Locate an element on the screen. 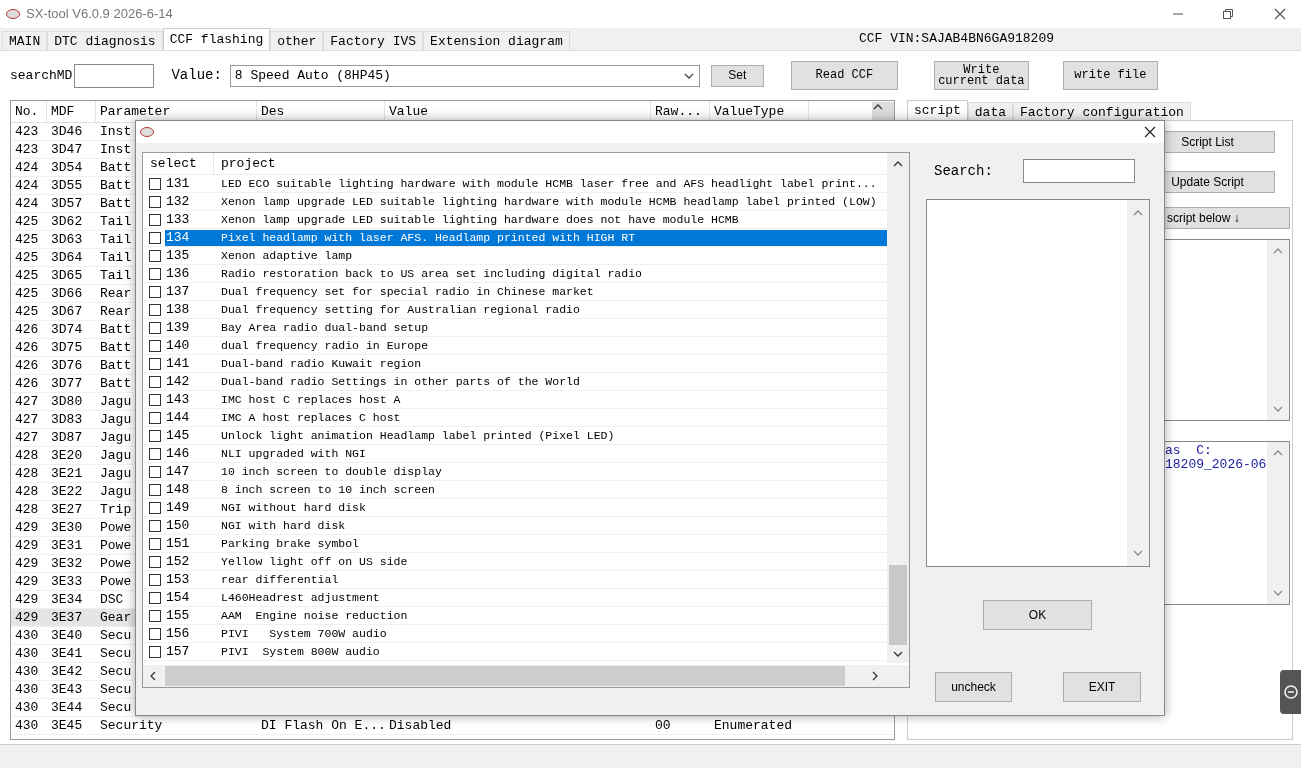  restore-icon is located at coordinates (1228, 14).